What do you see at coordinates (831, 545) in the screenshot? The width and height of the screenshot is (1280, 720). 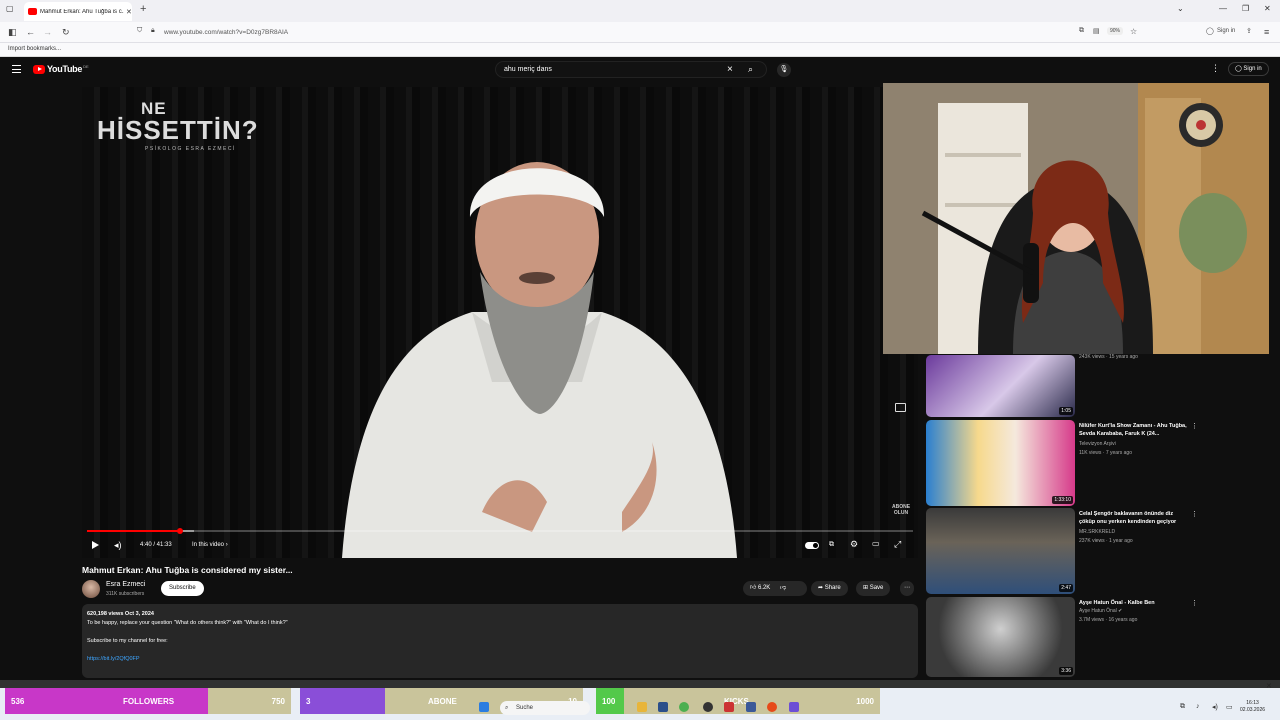 I see `captions-icon: ⧉` at bounding box center [831, 545].